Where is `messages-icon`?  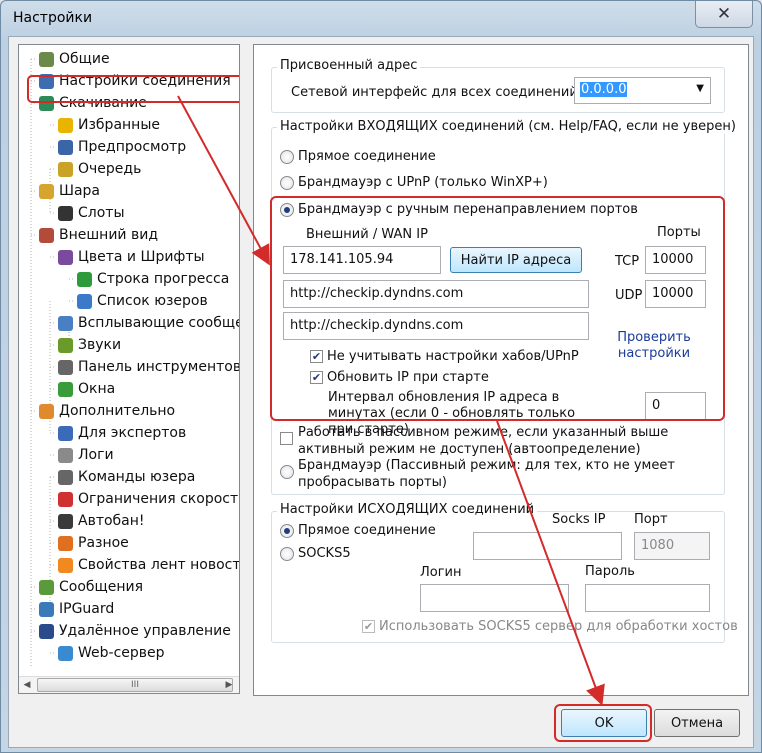 messages-icon is located at coordinates (46, 587).